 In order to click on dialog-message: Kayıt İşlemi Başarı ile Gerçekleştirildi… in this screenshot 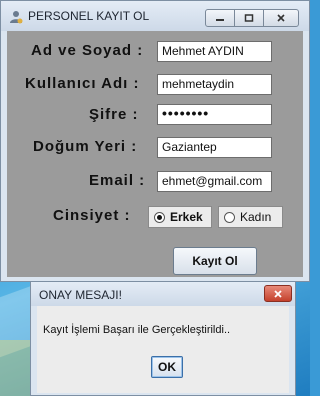, I will do `click(137, 330)`.